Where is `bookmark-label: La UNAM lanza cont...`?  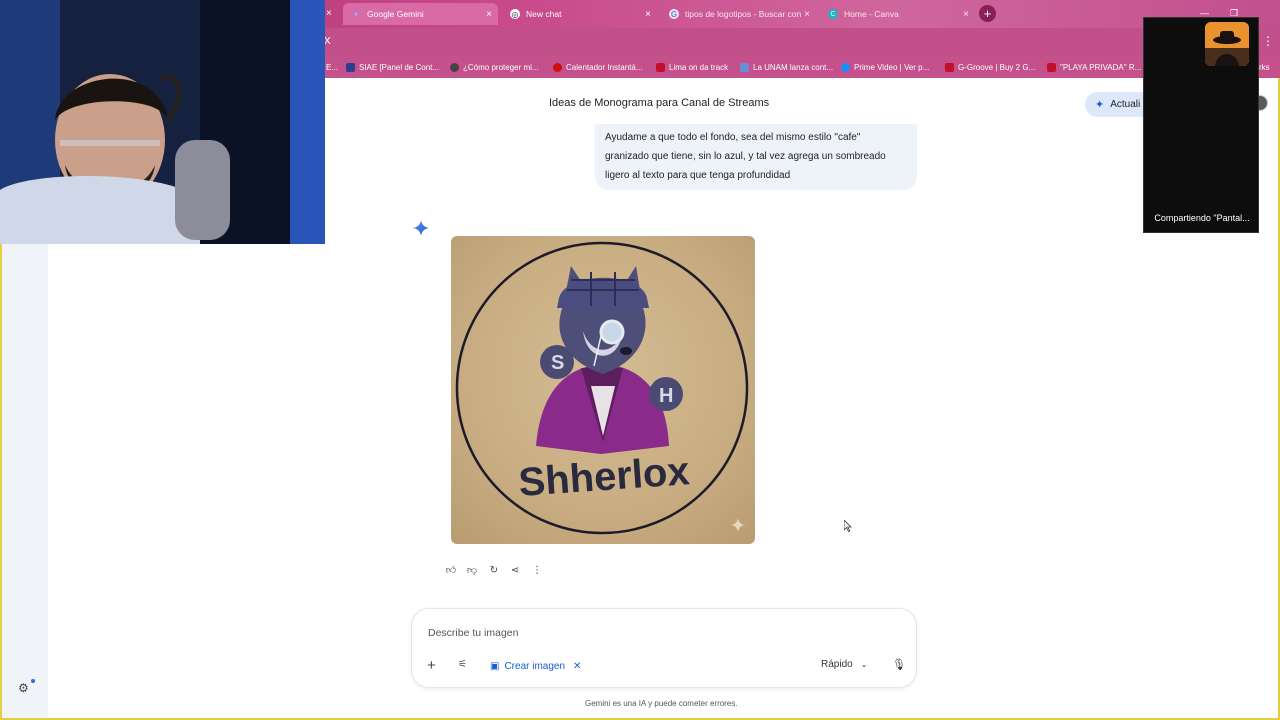 bookmark-label: La UNAM lanza cont... is located at coordinates (793, 67).